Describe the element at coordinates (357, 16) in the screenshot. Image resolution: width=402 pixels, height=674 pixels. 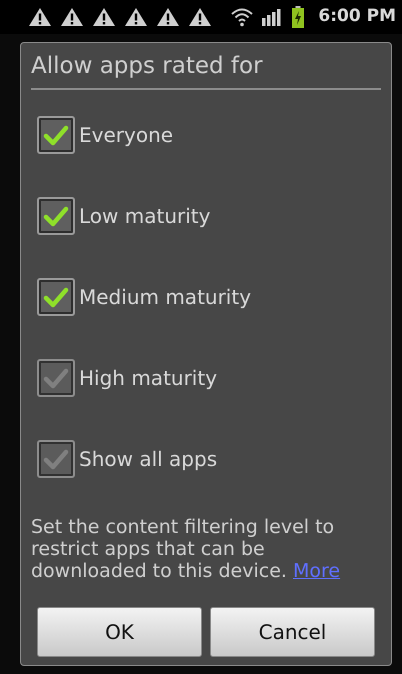
I see `clock-time: 6:00 PM` at that location.